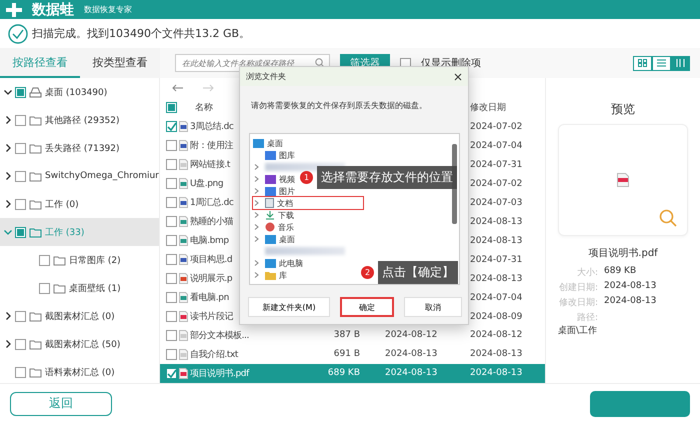 This screenshot has height=423, width=700. What do you see at coordinates (285, 203) in the screenshot?
I see `folder-label: 文档` at bounding box center [285, 203].